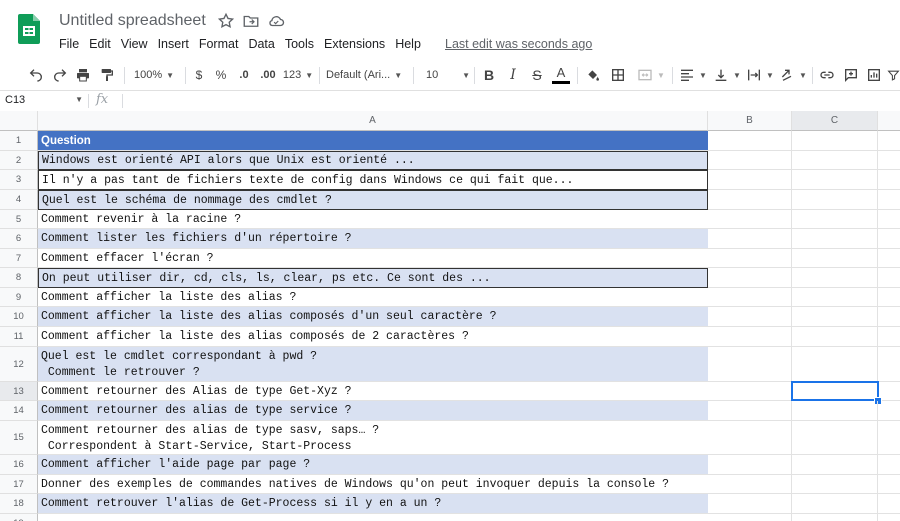 The height and width of the screenshot is (521, 900). I want to click on question-cell: Comment revenir à la racine ?, so click(373, 219).